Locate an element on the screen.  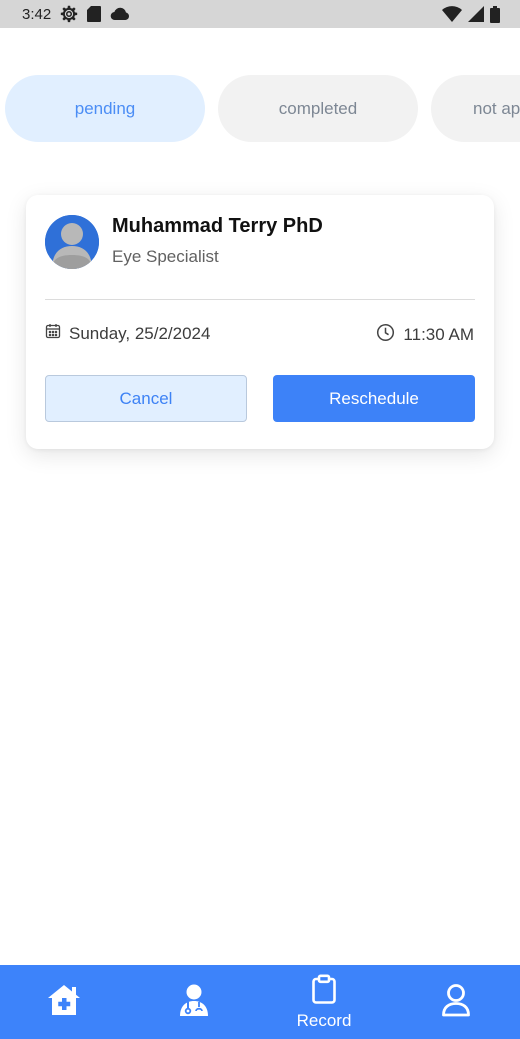
nav-doctors is located at coordinates (194, 1002).